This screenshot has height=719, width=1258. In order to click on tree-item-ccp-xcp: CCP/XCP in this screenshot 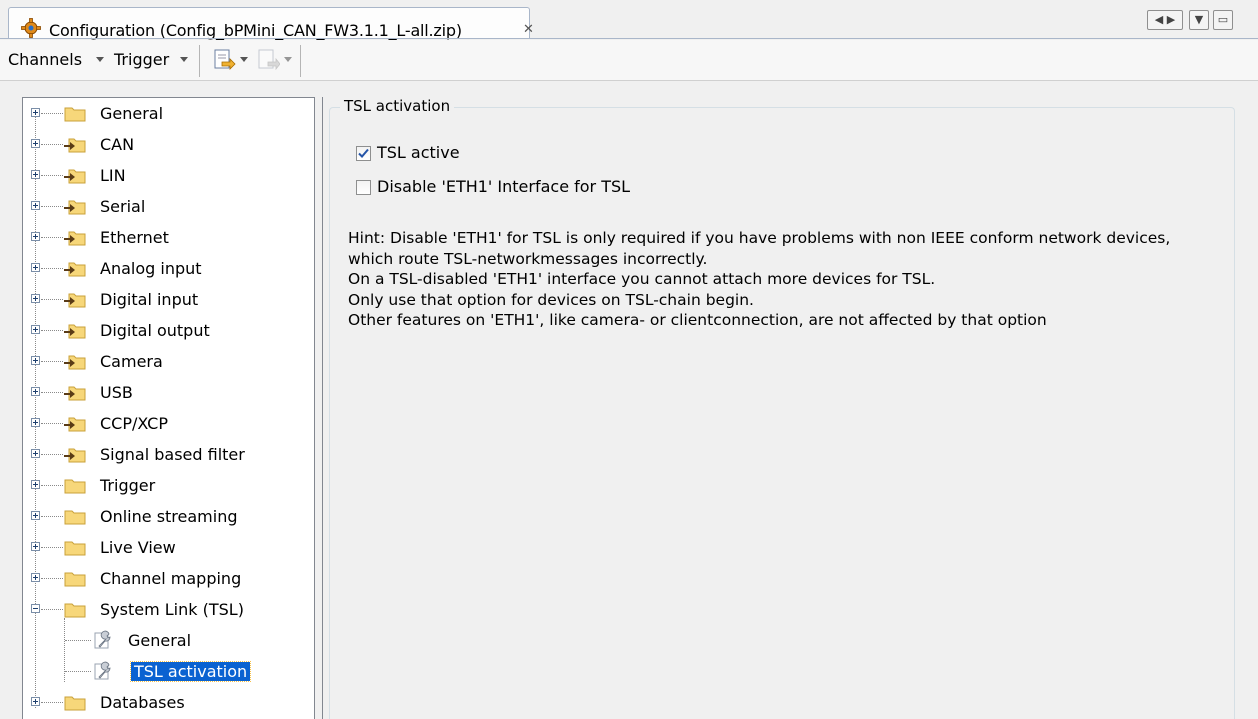, I will do `click(168, 424)`.